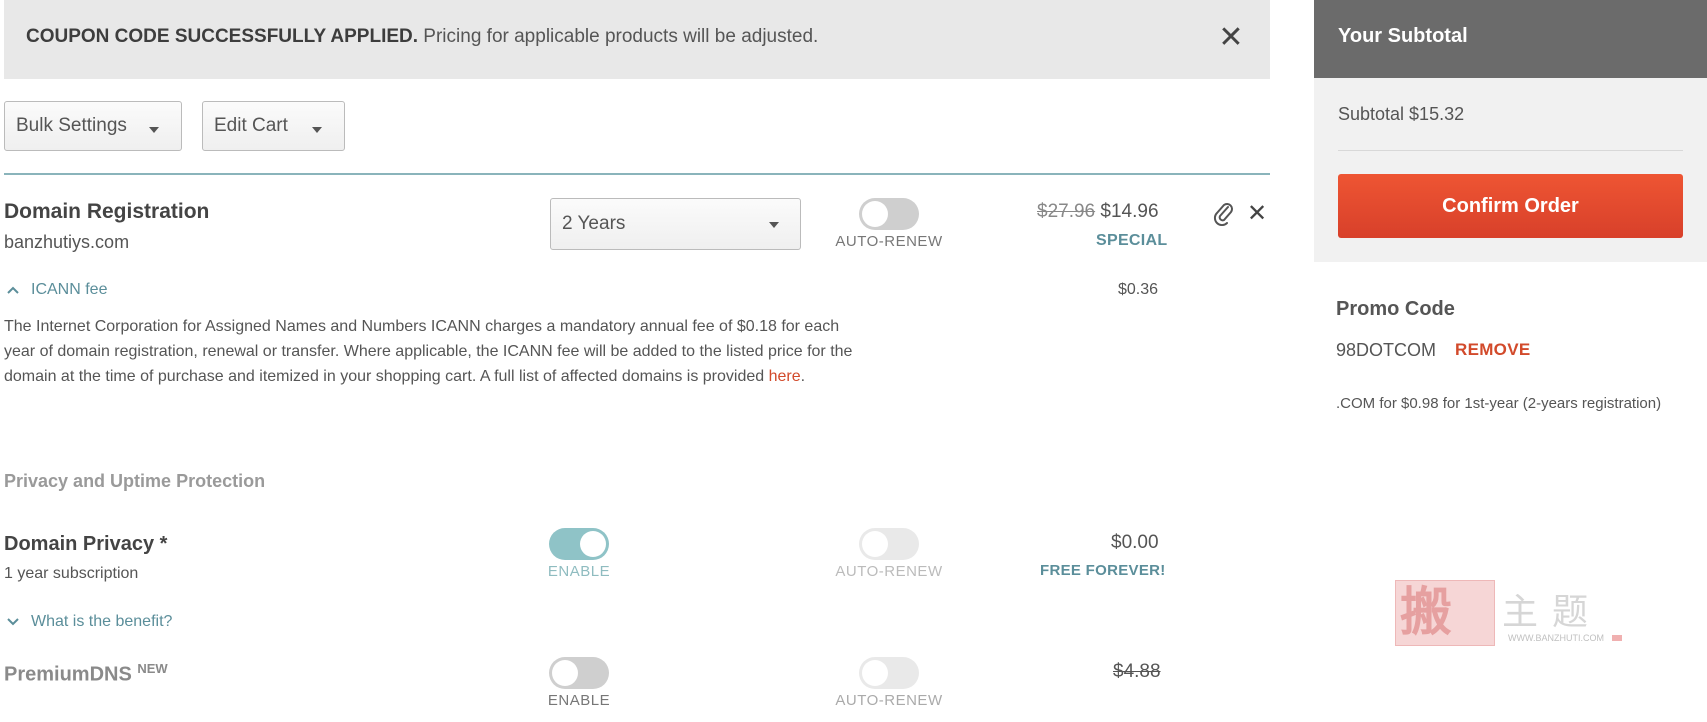  Describe the element at coordinates (67, 242) in the screenshot. I see `domain-name: banzhutiys.com` at that location.